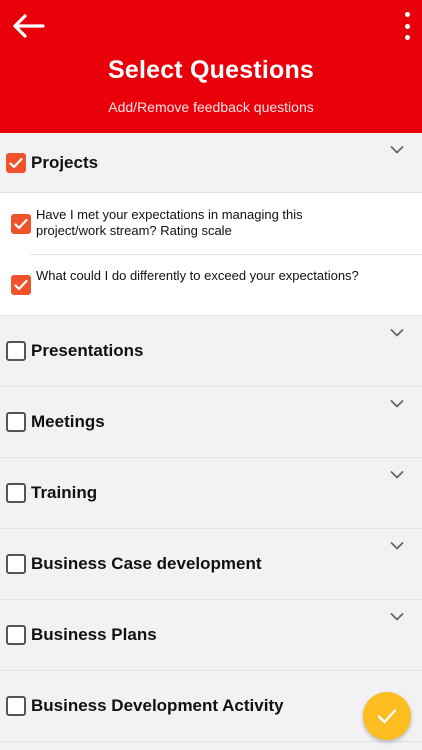 Image resolution: width=422 pixels, height=750 pixels. I want to click on section-checkbox-business-plans, so click(16, 635).